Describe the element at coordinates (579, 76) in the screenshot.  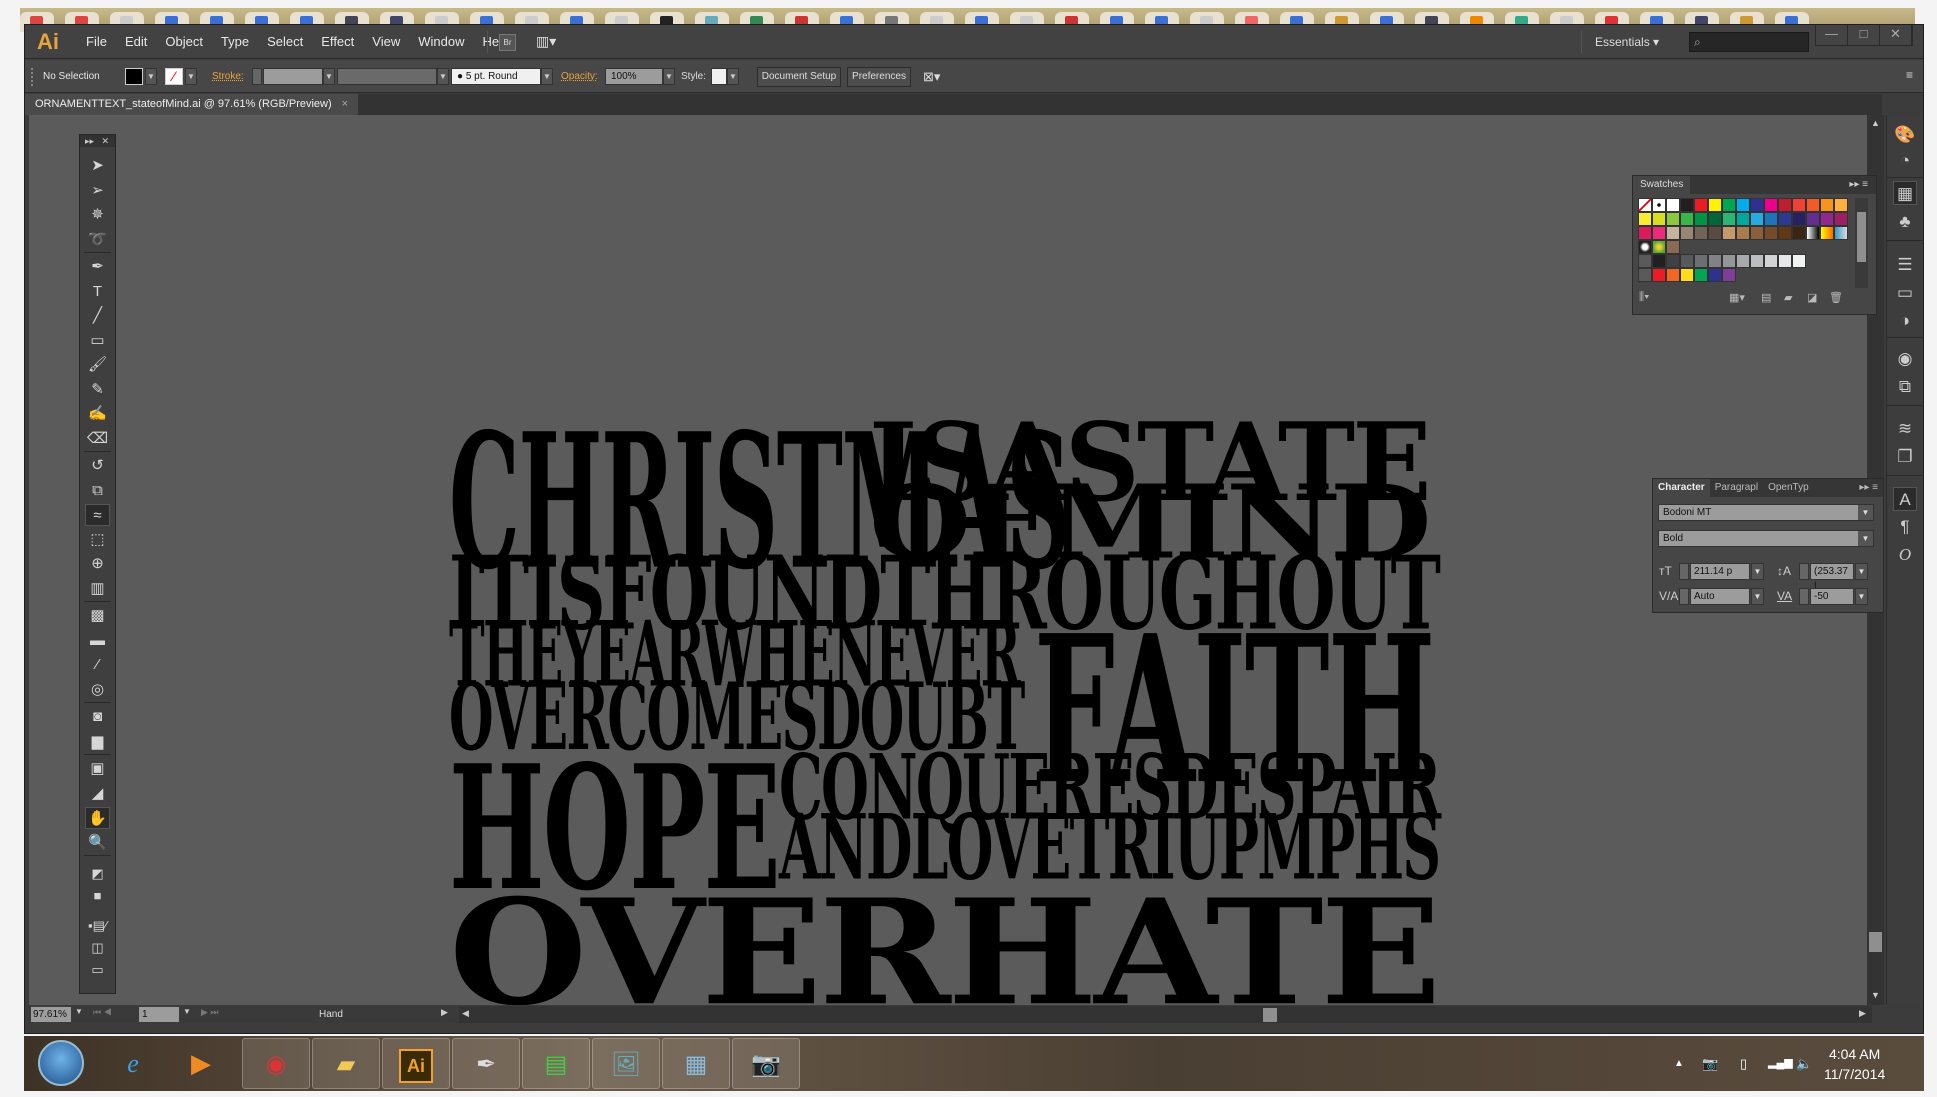
I see `opacity-label: Opacity:` at that location.